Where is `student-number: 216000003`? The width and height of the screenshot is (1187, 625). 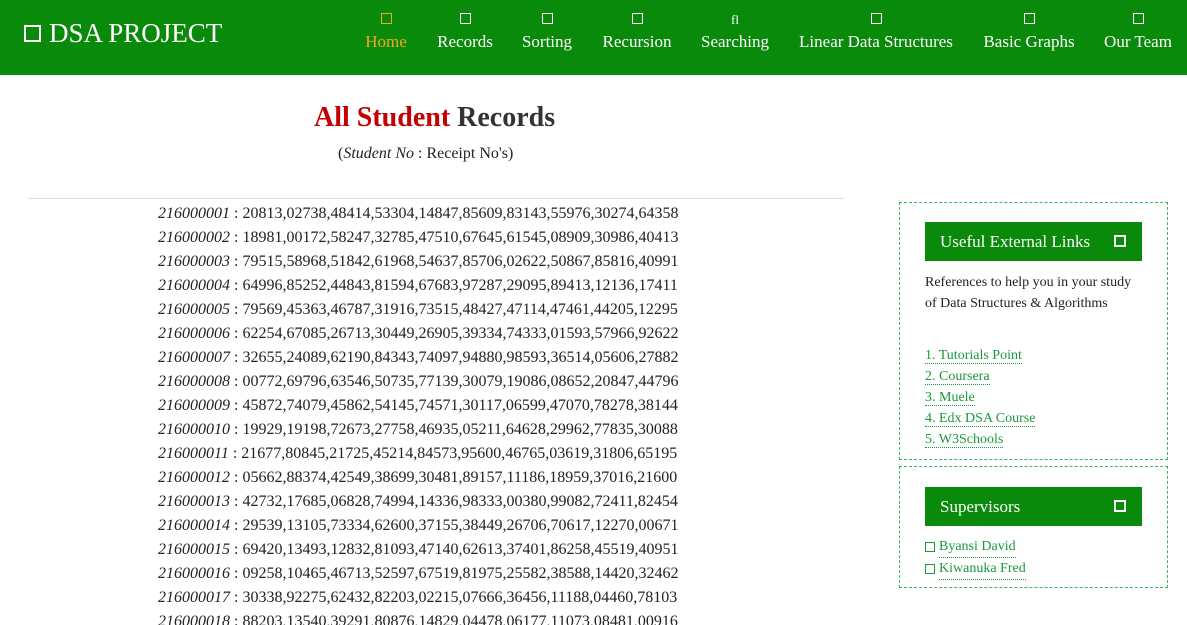 student-number: 216000003 is located at coordinates (194, 261).